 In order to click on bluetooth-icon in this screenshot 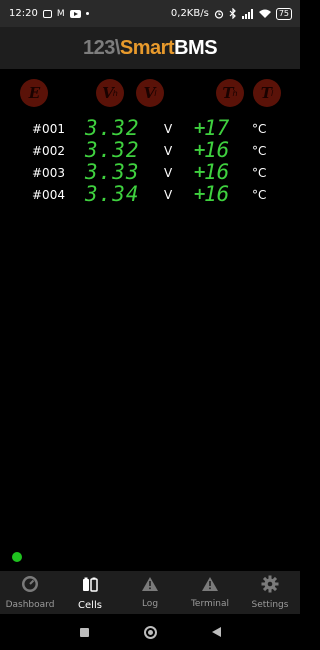, I will do `click(233, 13)`.